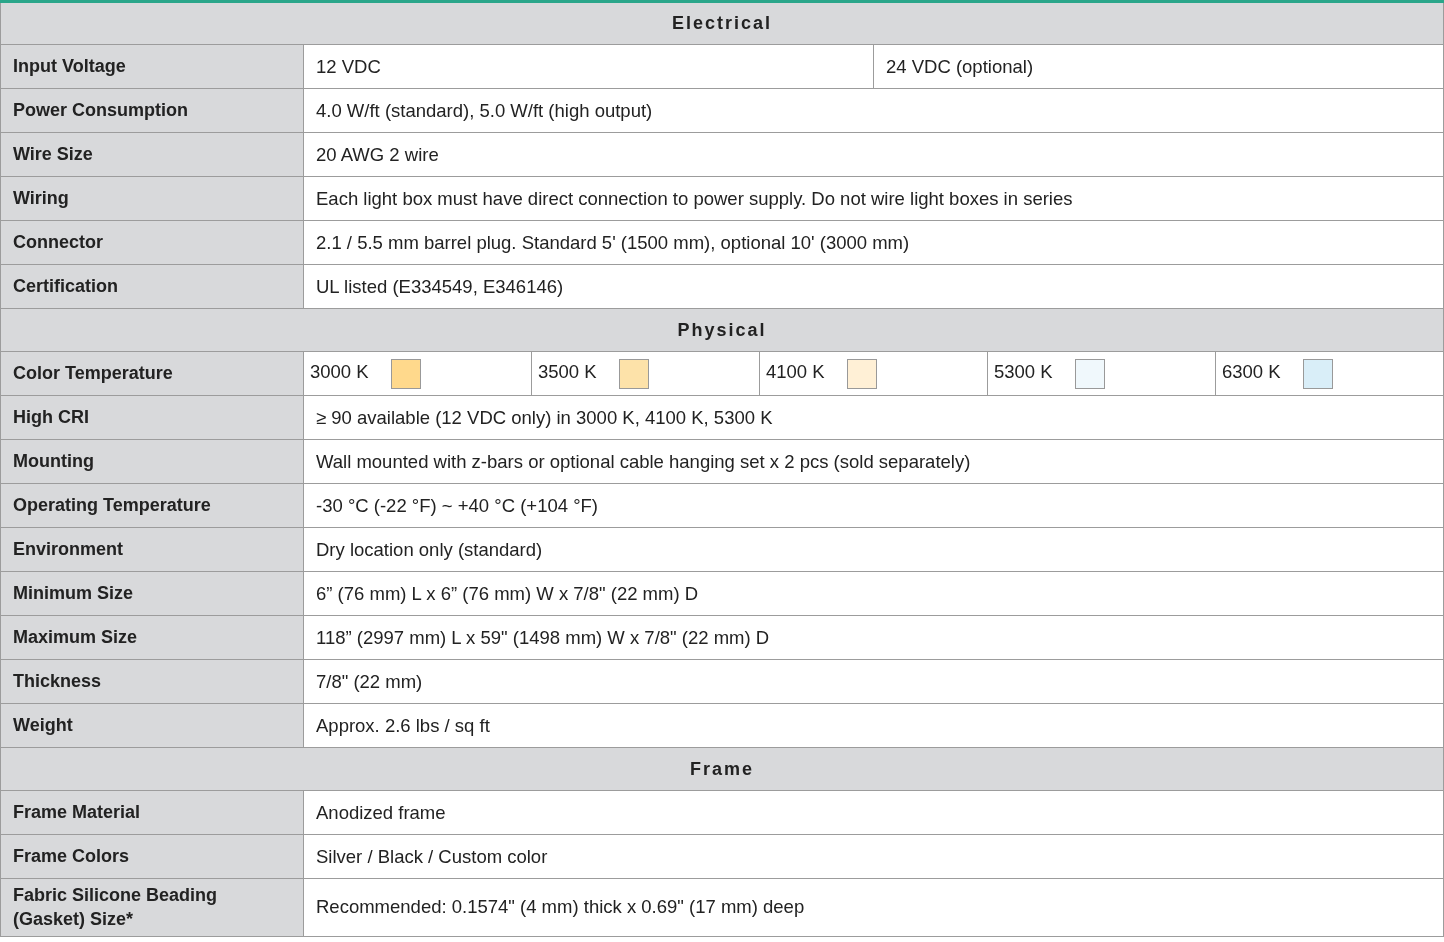  What do you see at coordinates (873, 681) in the screenshot?
I see `spec-value: 7/8" (22 mm)` at bounding box center [873, 681].